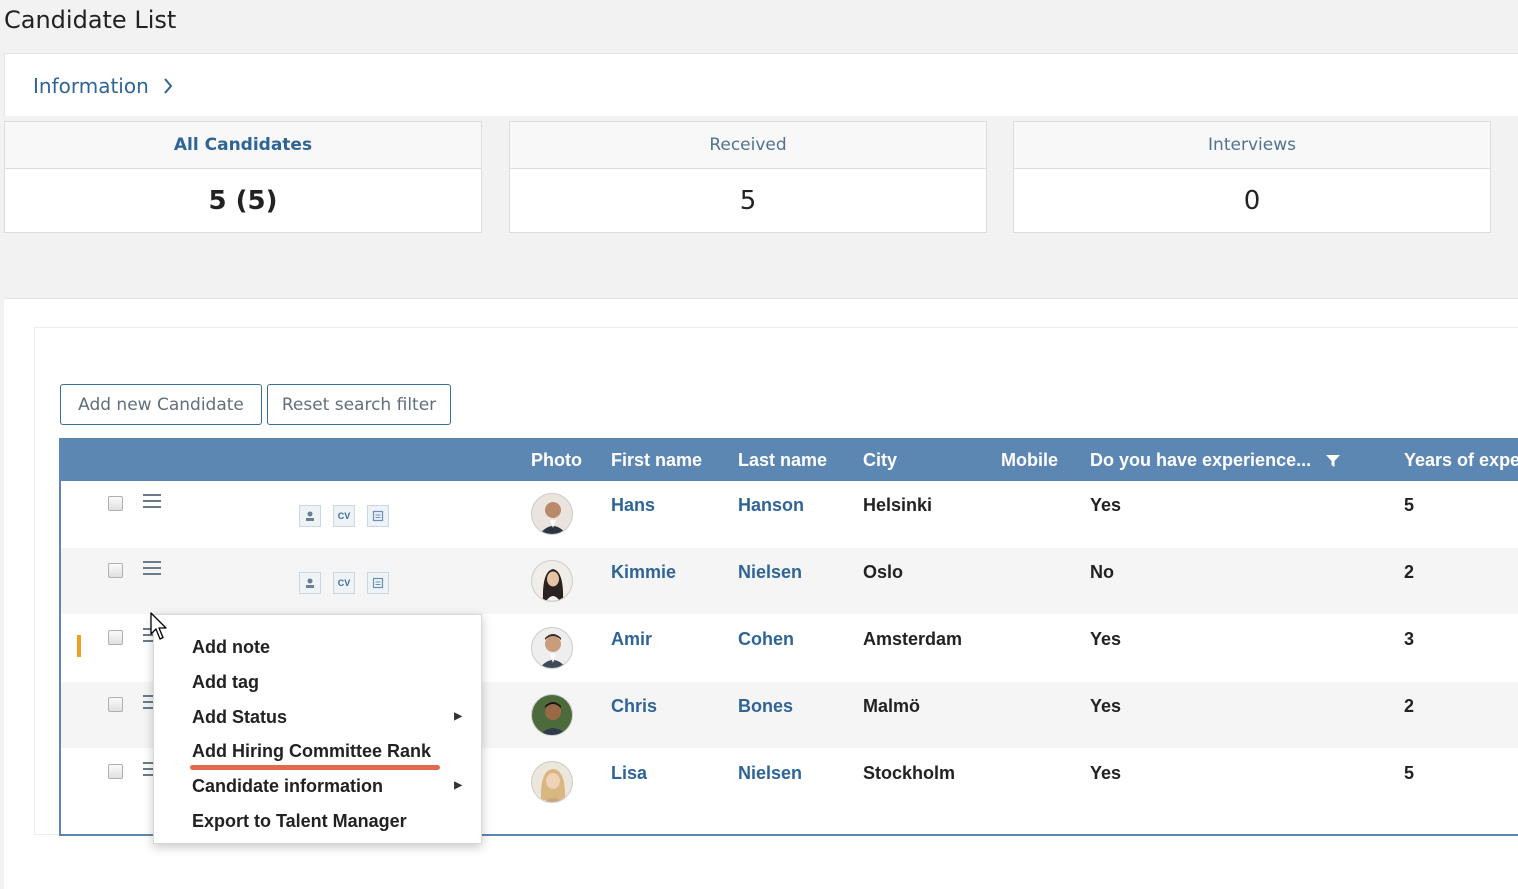  I want to click on filter-icon, so click(1333, 461).